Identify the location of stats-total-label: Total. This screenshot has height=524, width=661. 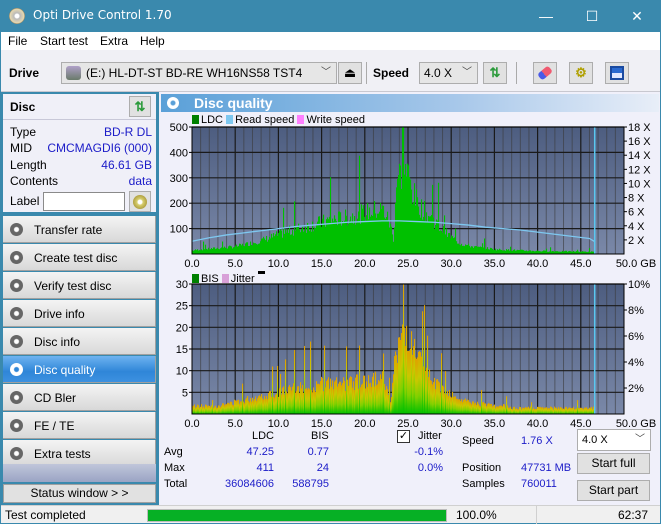
(176, 484).